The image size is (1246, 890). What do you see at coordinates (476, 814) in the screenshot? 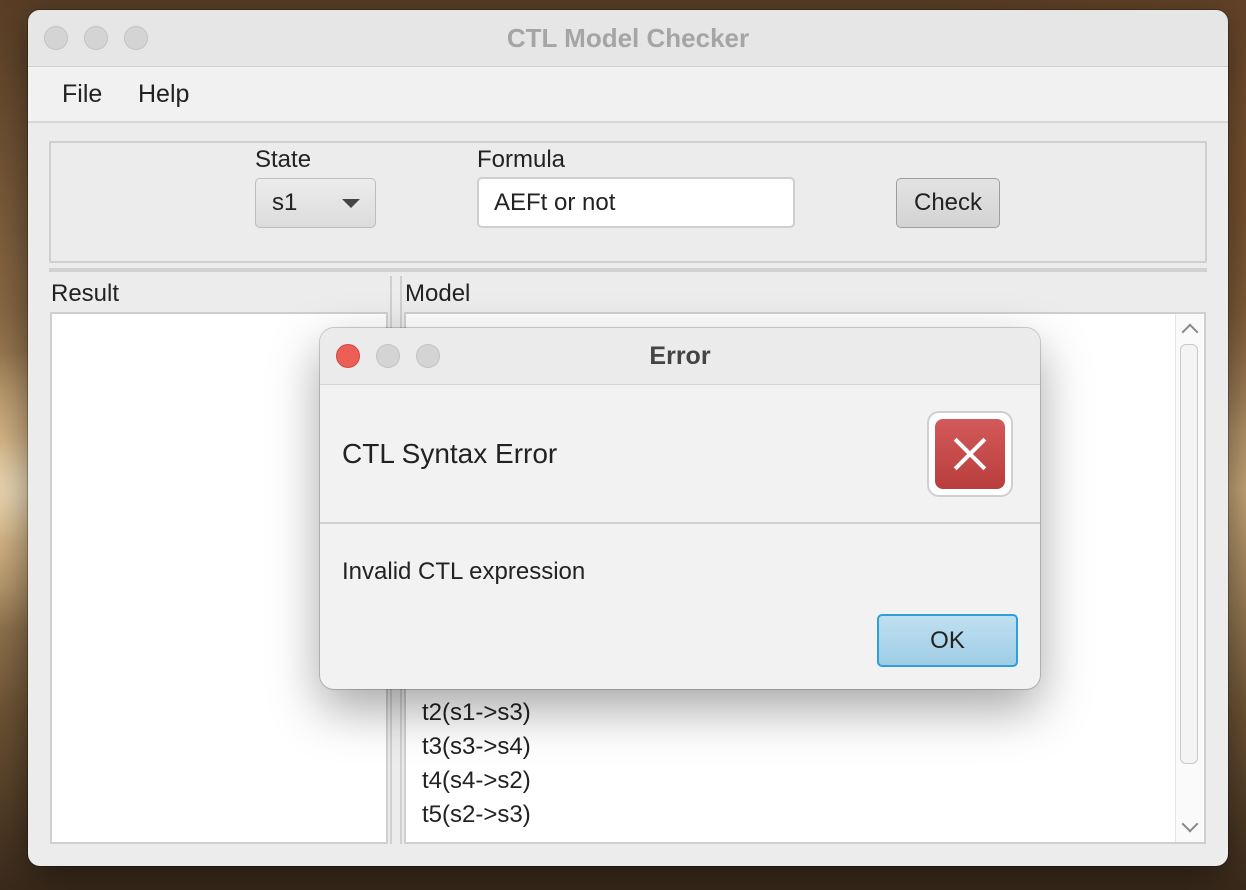
I see `model-line: t5(s2->s3)` at bounding box center [476, 814].